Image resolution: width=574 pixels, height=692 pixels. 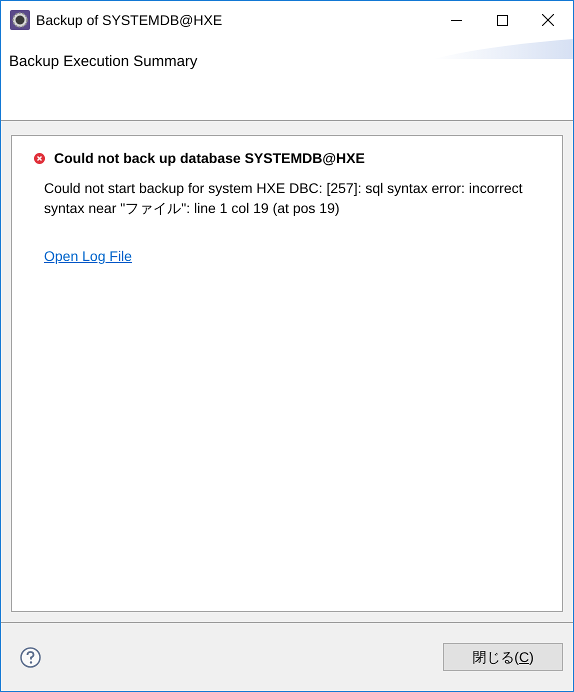 What do you see at coordinates (20, 20) in the screenshot?
I see `app-gear-icon` at bounding box center [20, 20].